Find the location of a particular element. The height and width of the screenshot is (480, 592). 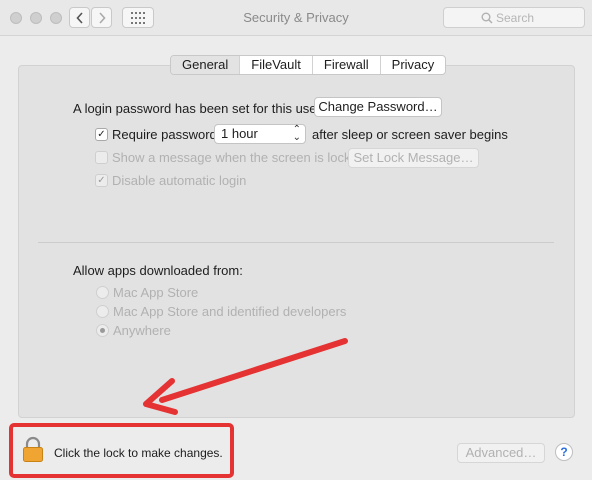

annotation-highlight-box is located at coordinates (121, 450).